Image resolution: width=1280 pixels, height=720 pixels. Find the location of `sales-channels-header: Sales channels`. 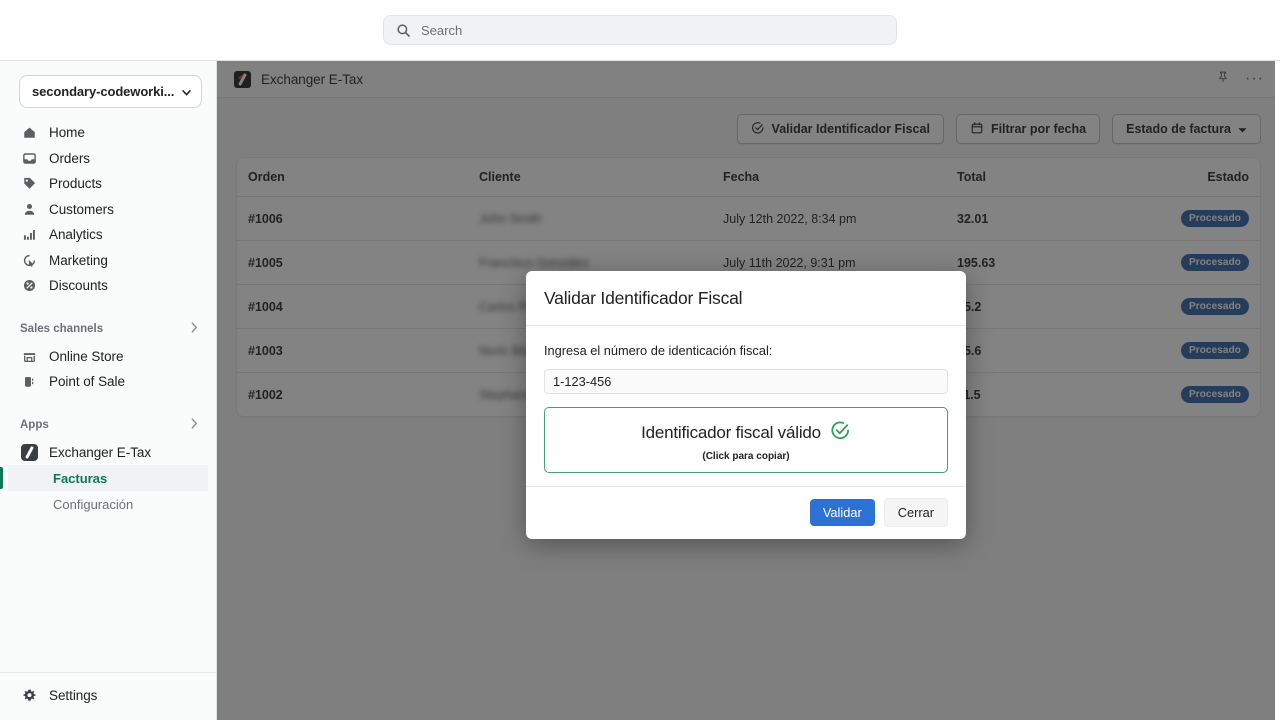

sales-channels-header: Sales channels is located at coordinates (108, 329).